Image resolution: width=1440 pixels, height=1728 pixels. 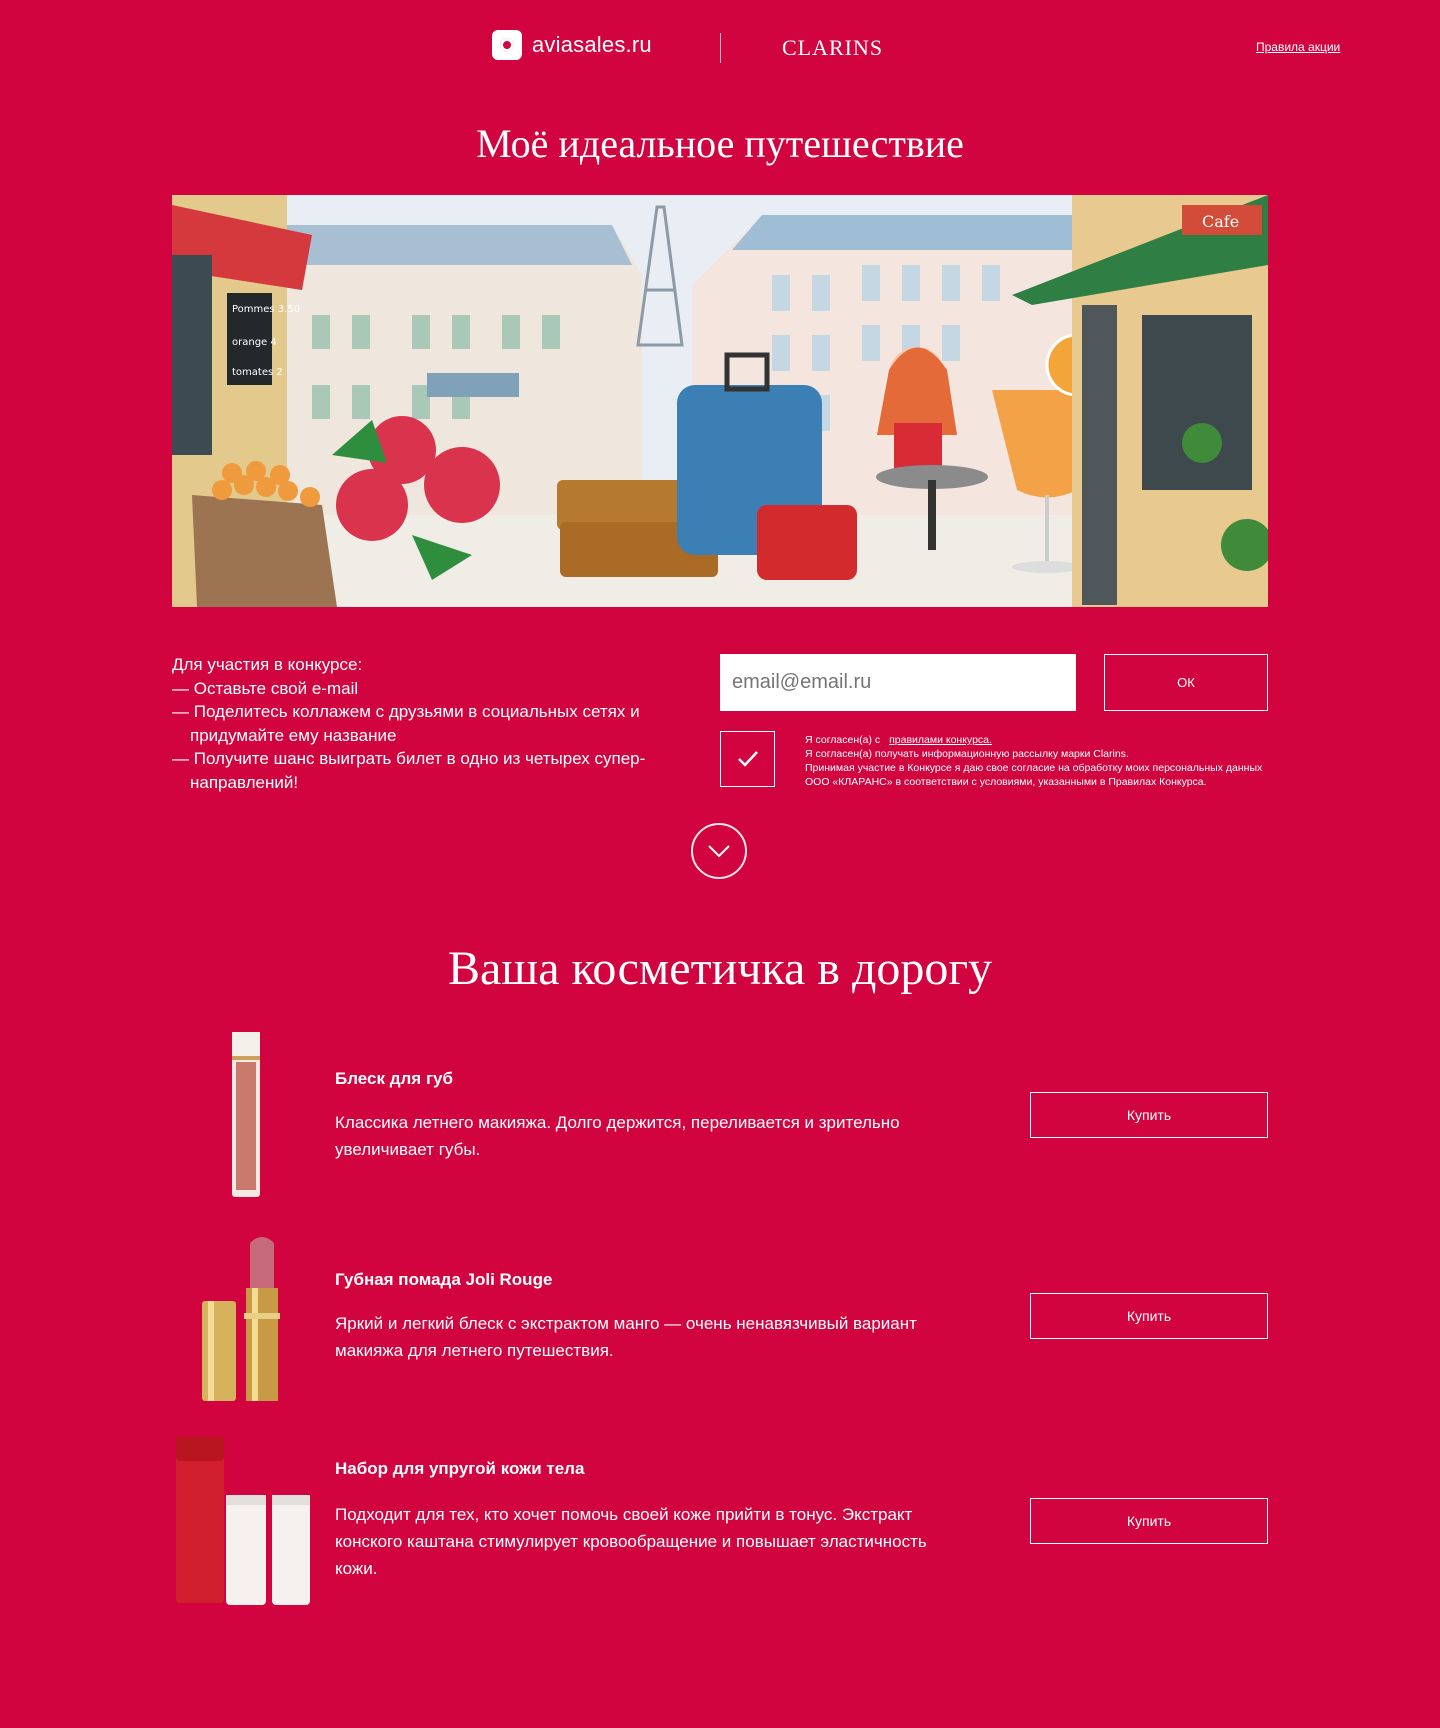 I want to click on products-section-title: Ваша косметичка в дорогу, so click(x=720, y=968).